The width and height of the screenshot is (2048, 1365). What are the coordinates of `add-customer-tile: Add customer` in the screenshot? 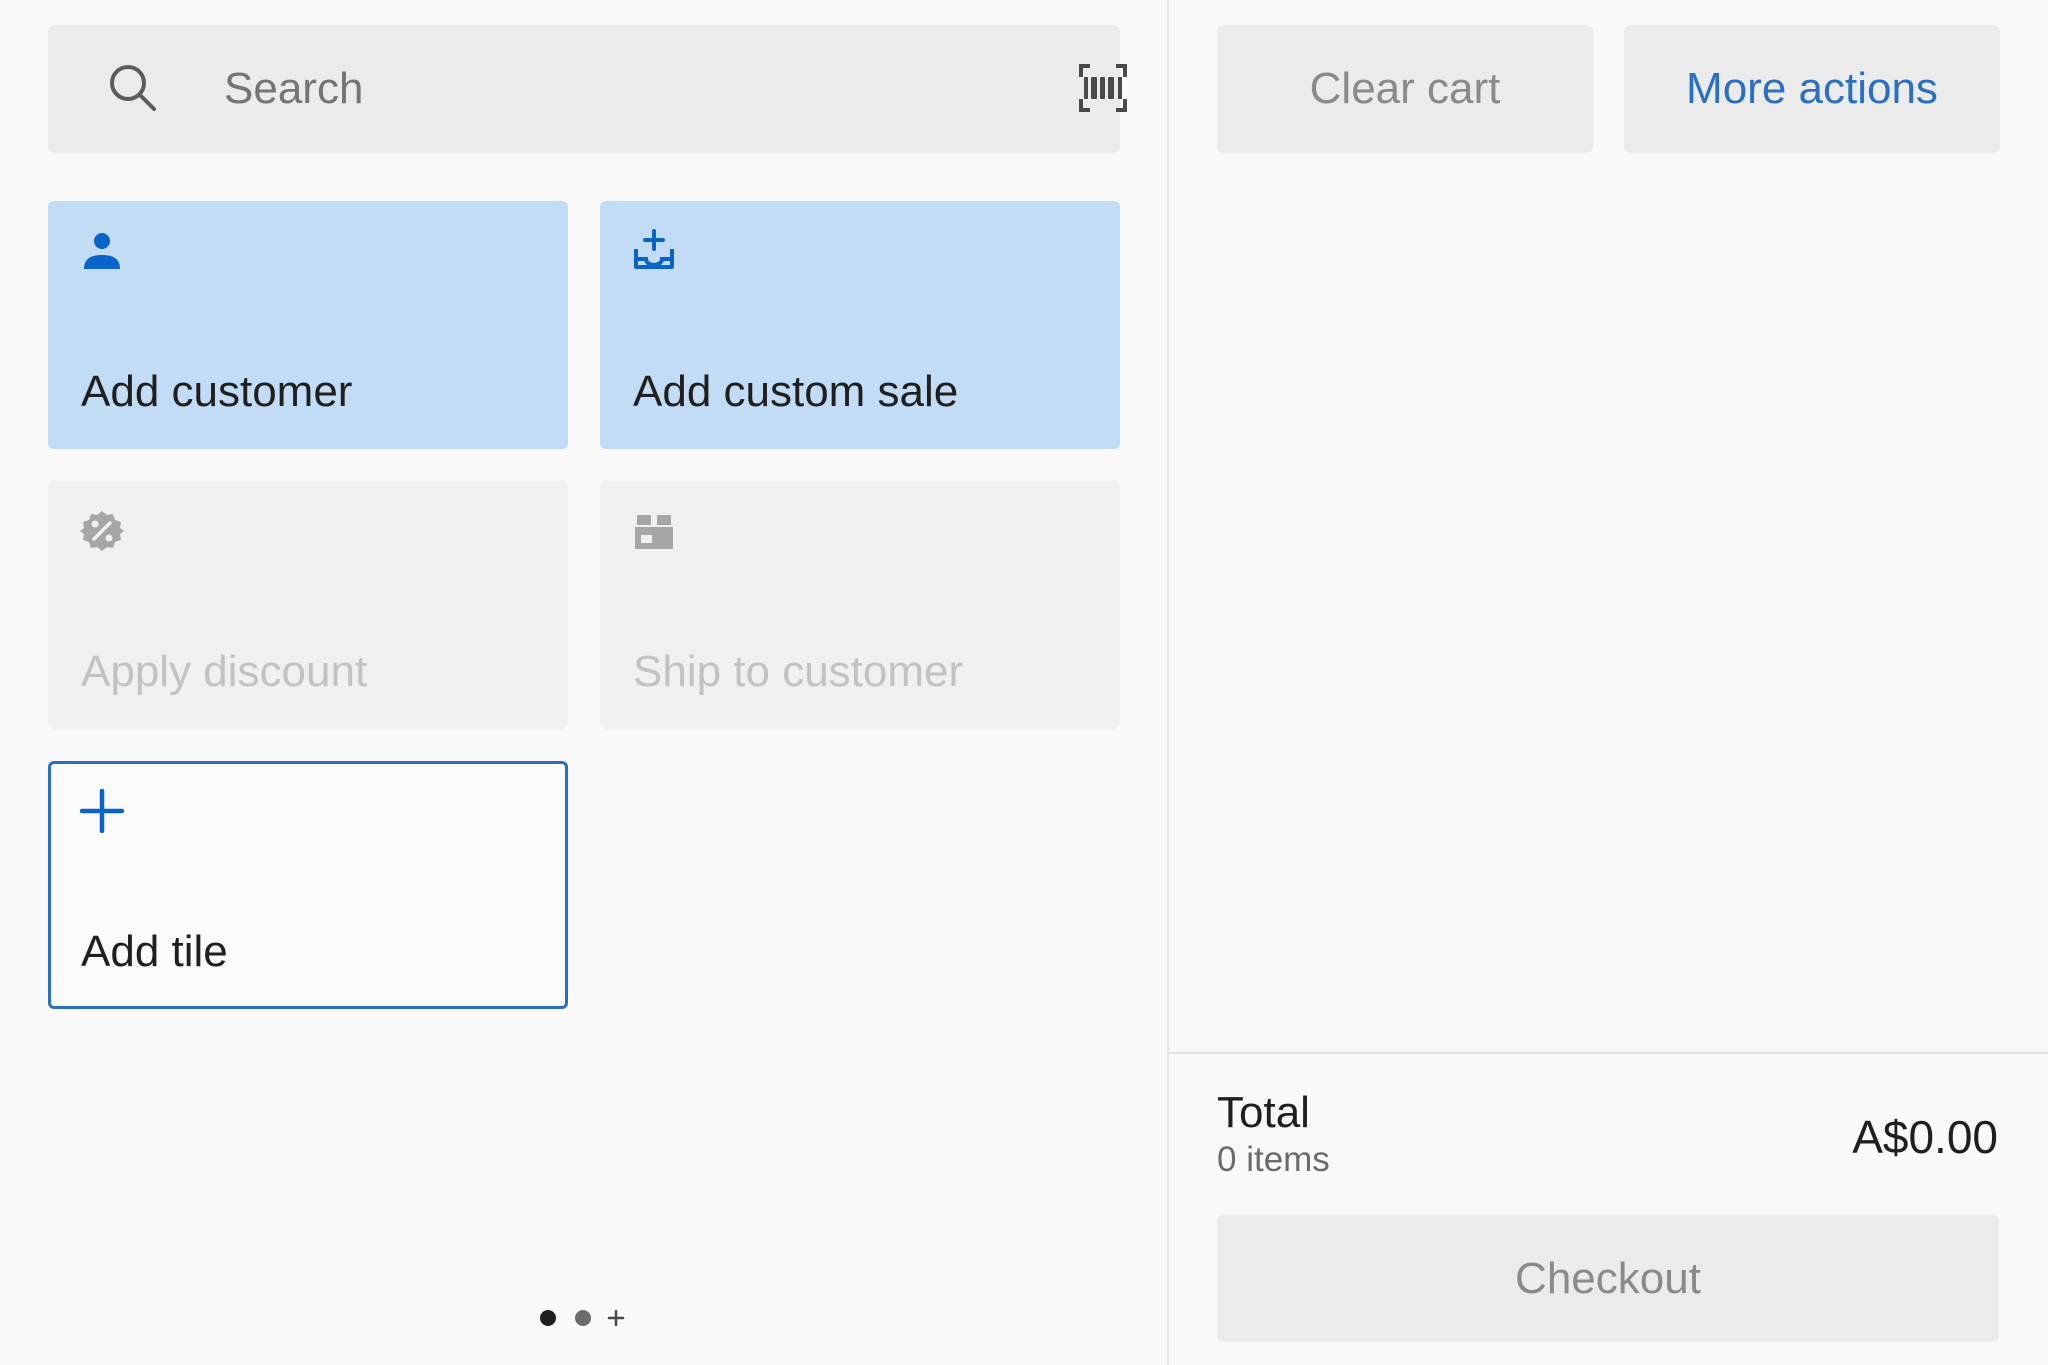 It's located at (308, 325).